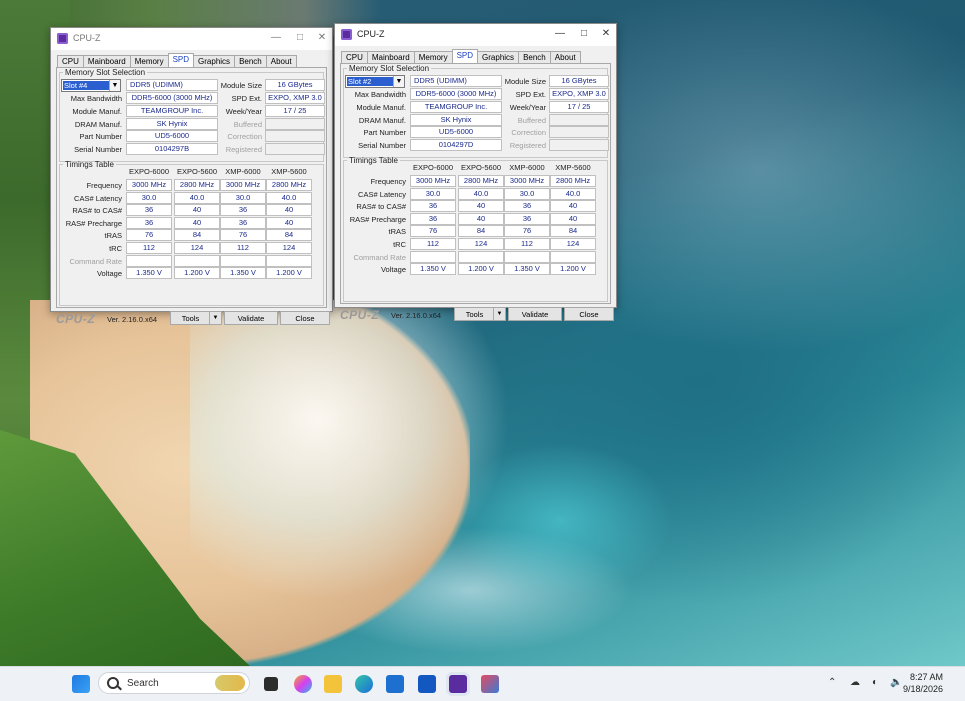 The image size is (965, 701). I want to click on memory-type-value: DDR5 (UDIMM), so click(172, 85).